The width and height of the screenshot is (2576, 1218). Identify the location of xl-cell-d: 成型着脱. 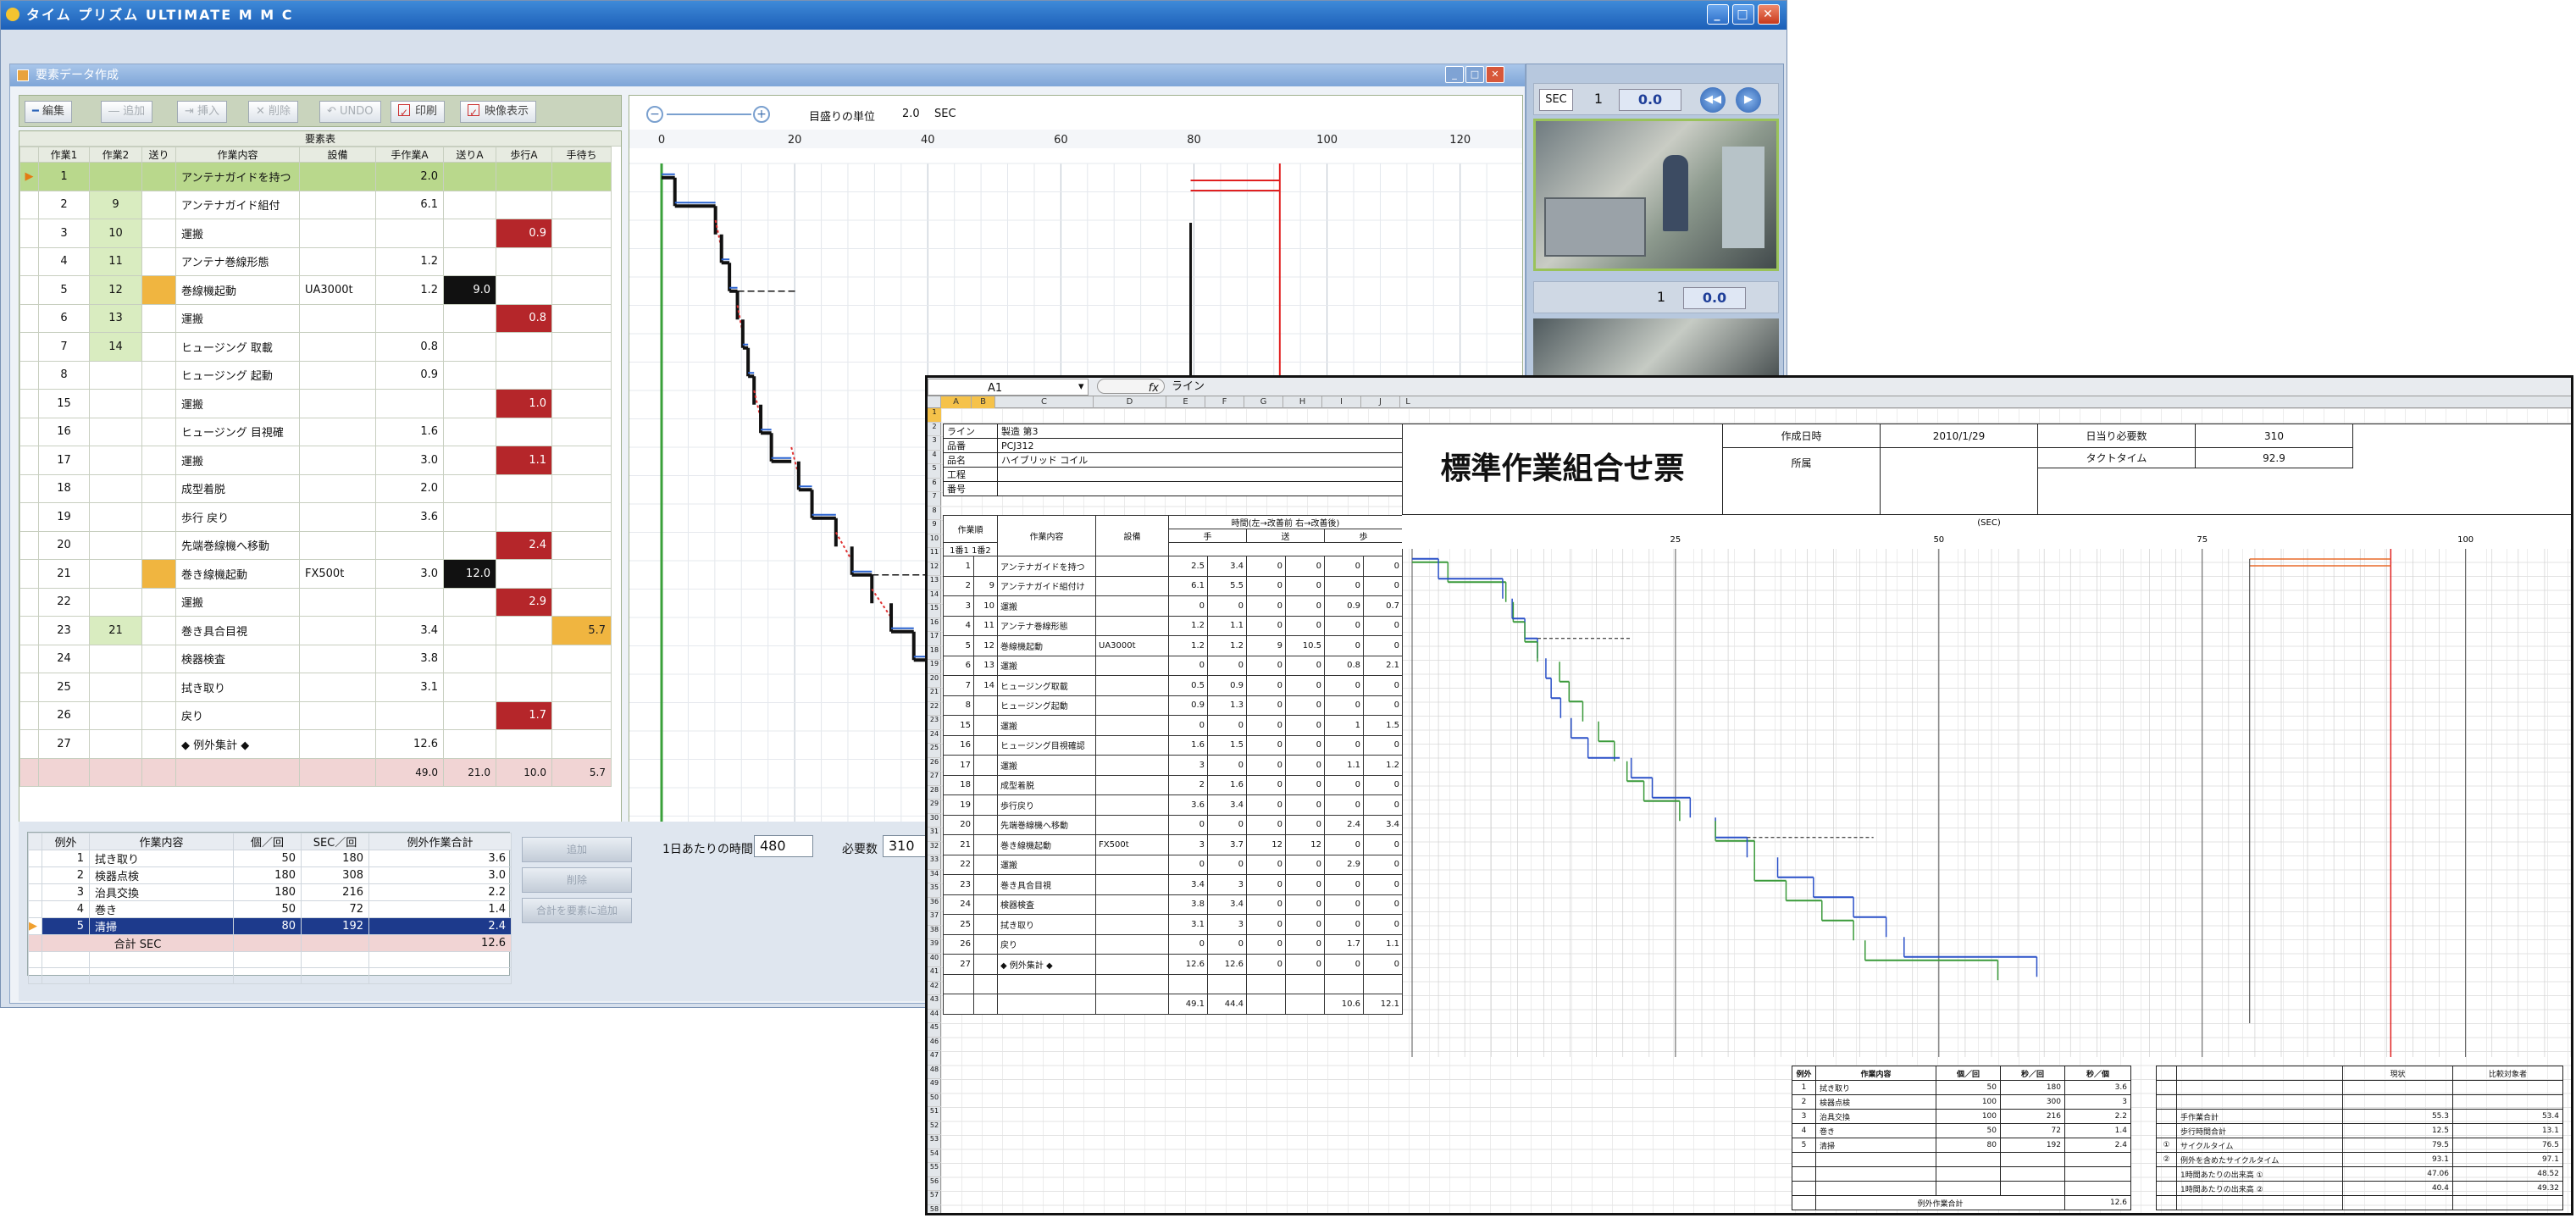
(1046, 784).